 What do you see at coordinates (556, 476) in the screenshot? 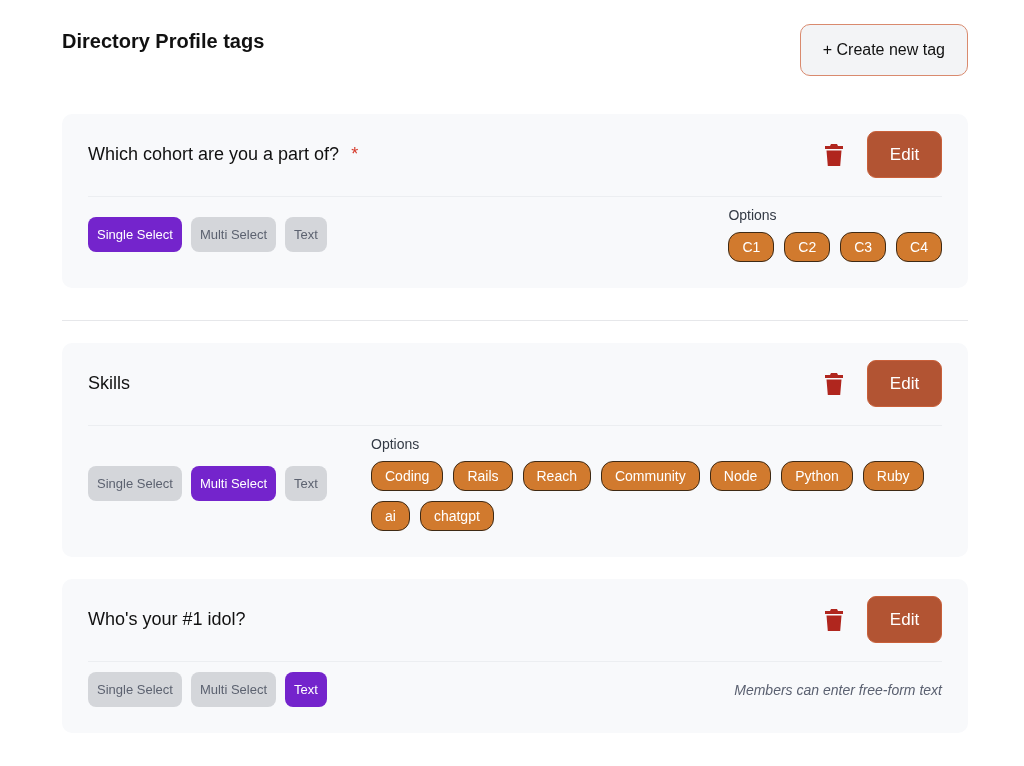
I see `option-chip: Reach` at bounding box center [556, 476].